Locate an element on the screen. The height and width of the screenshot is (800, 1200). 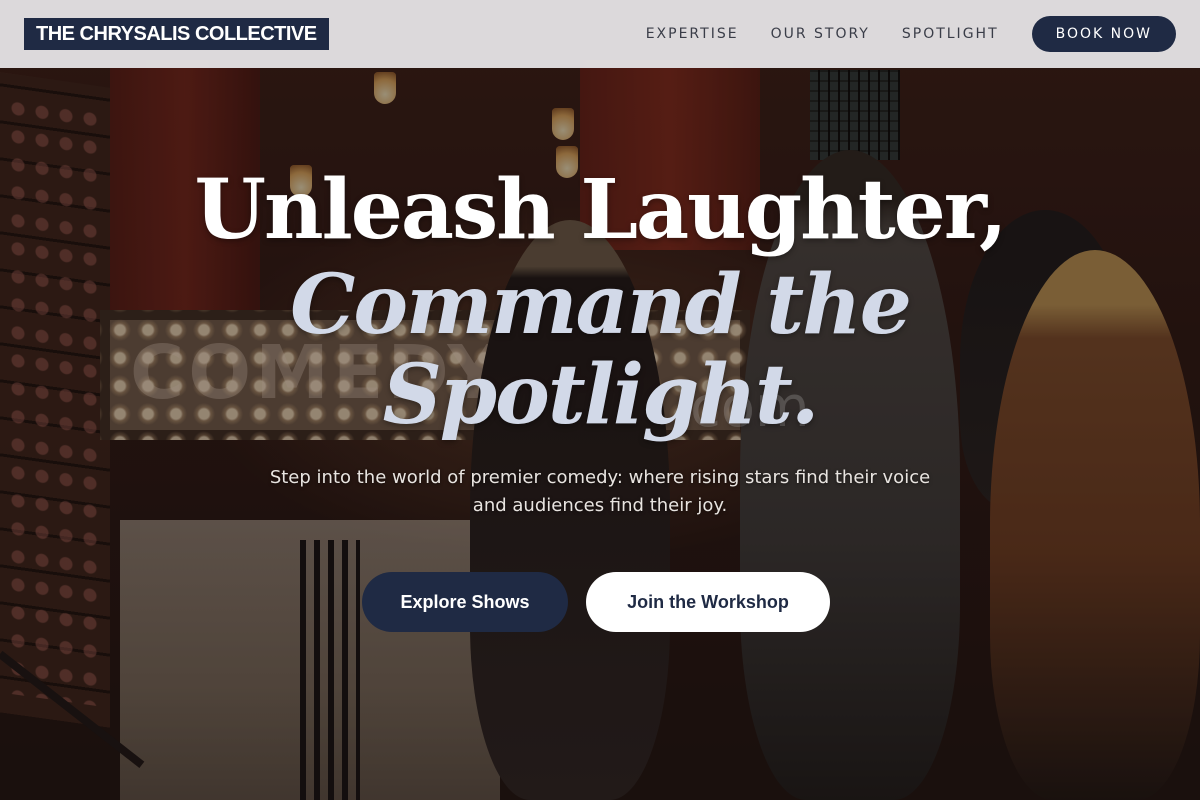
nav-link-expertise: EXPERTISE is located at coordinates (692, 34).